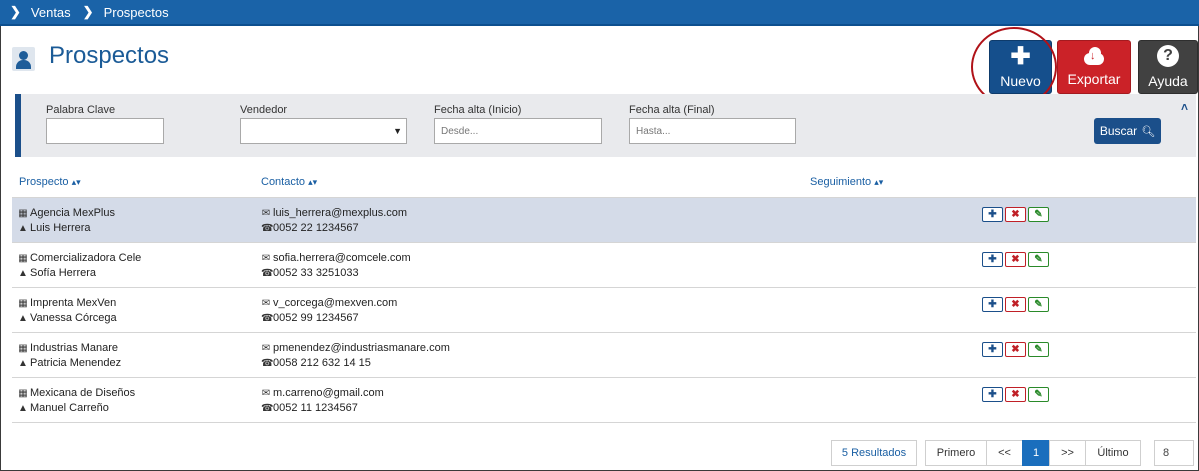  What do you see at coordinates (1168, 67) in the screenshot?
I see `help-button: ? Ayuda` at bounding box center [1168, 67].